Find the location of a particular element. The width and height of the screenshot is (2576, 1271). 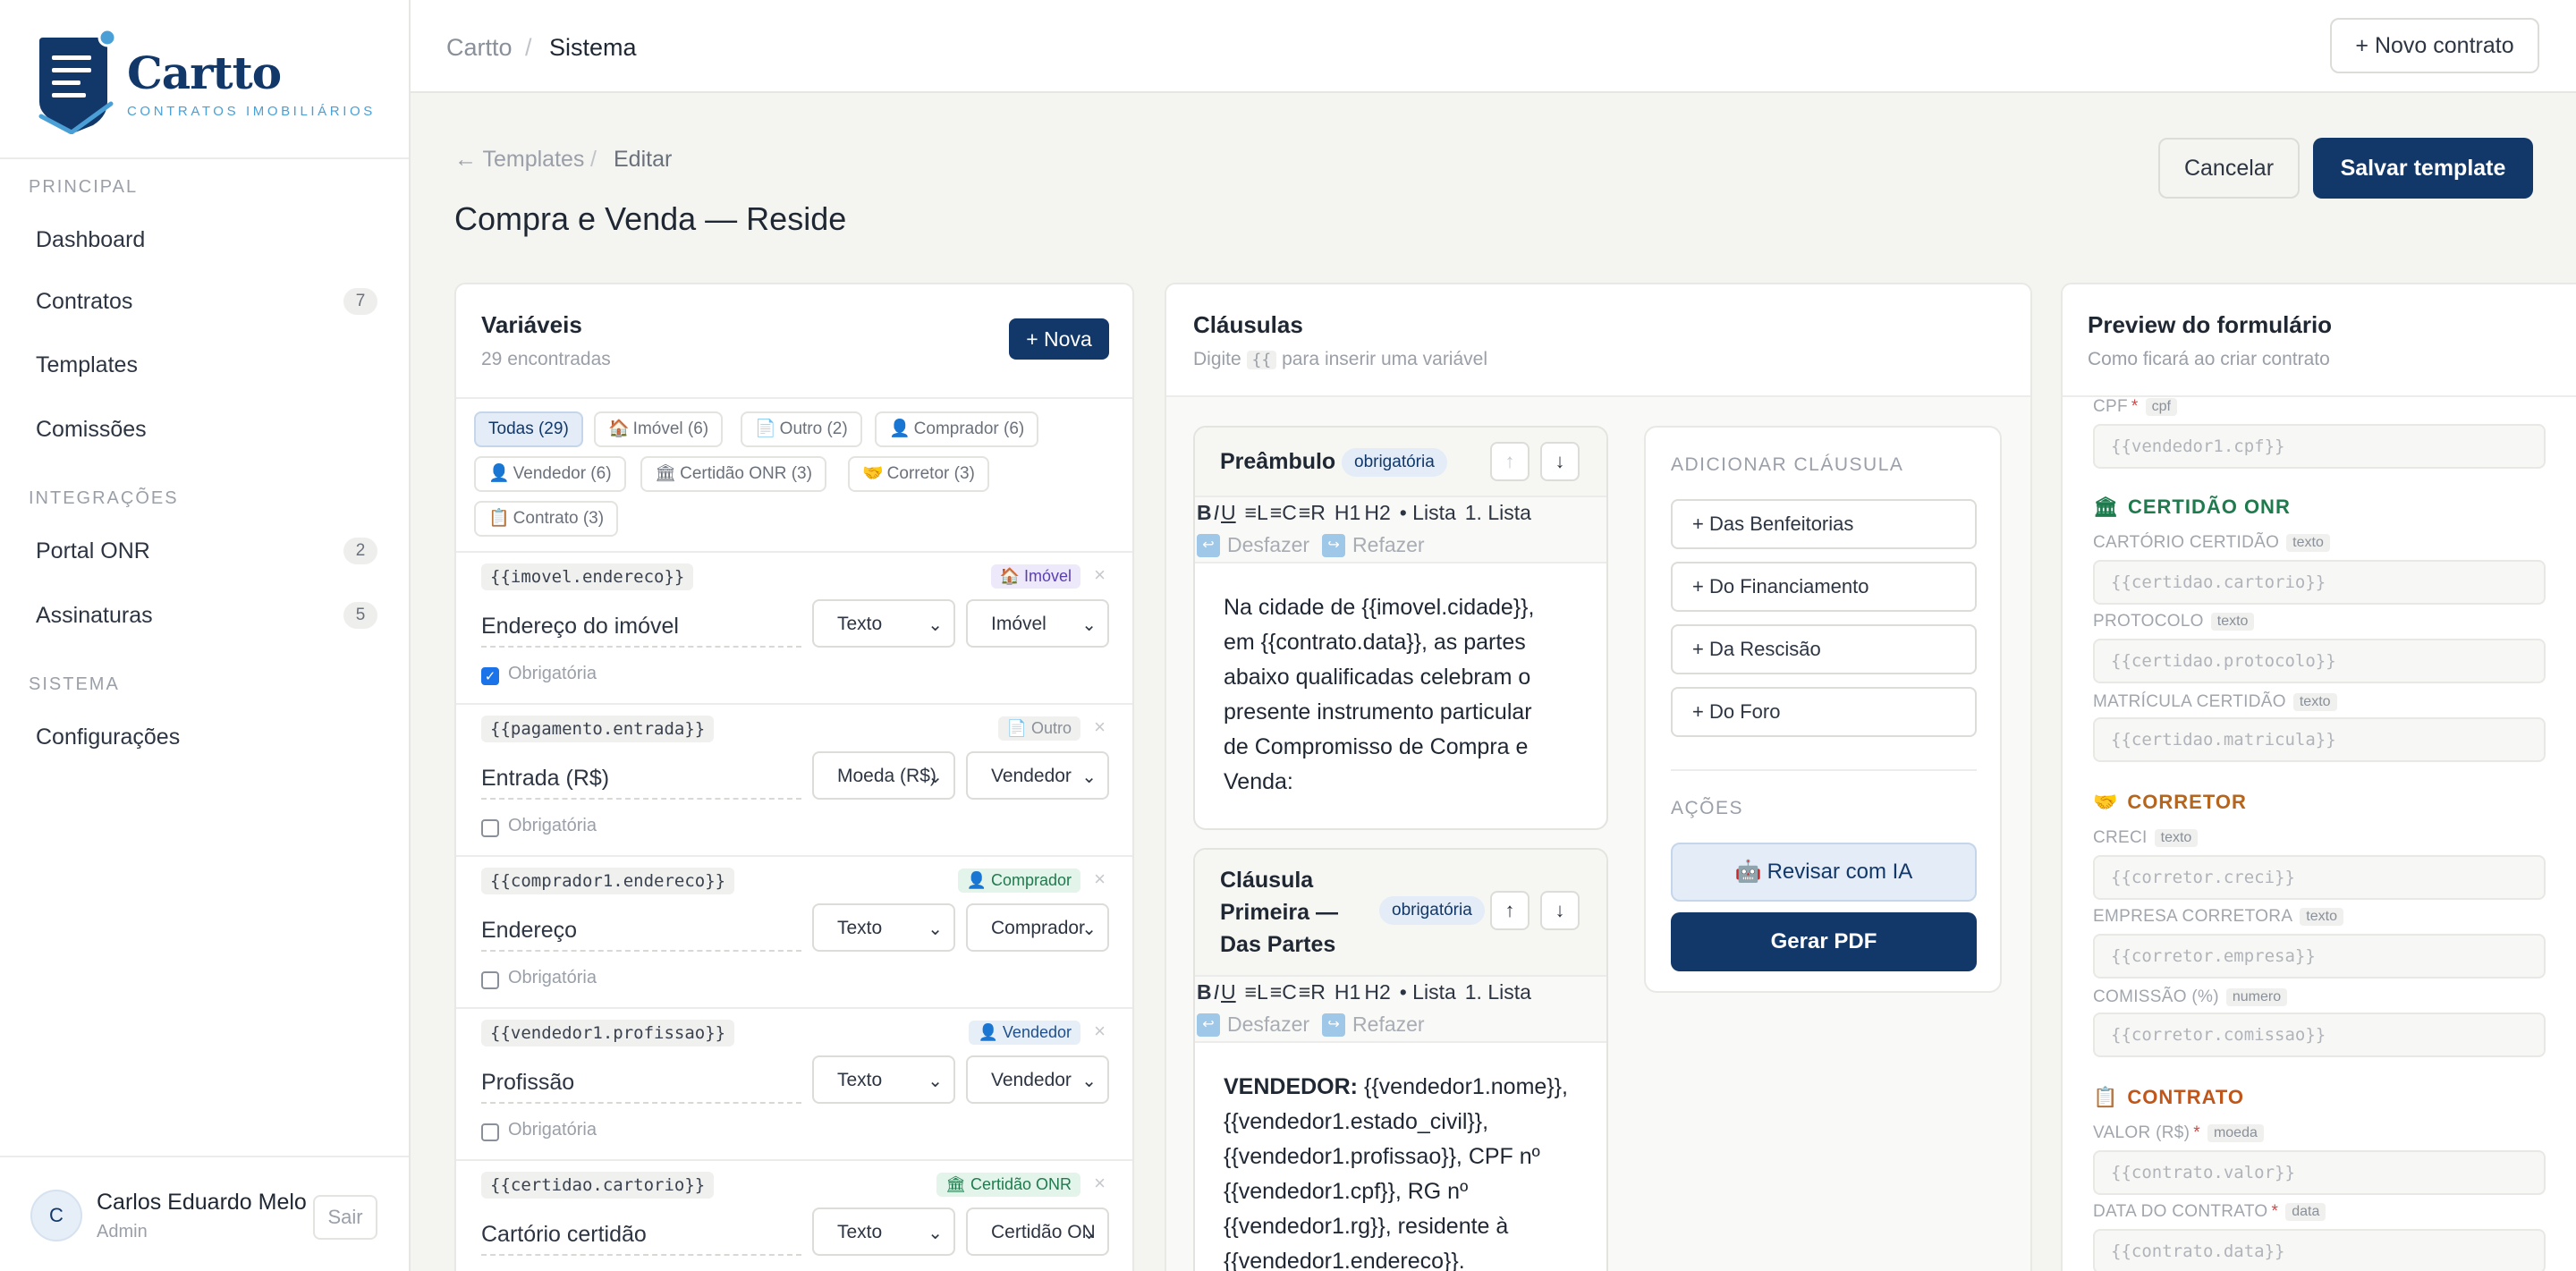

logout-button: Sair is located at coordinates (345, 1217).